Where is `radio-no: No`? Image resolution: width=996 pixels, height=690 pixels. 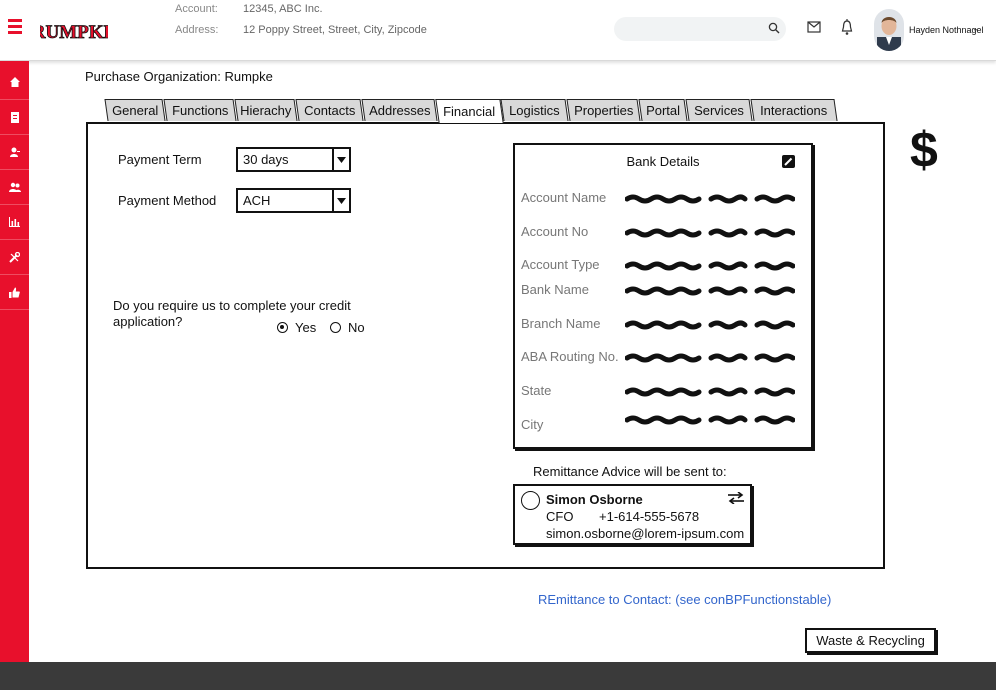 radio-no: No is located at coordinates (347, 327).